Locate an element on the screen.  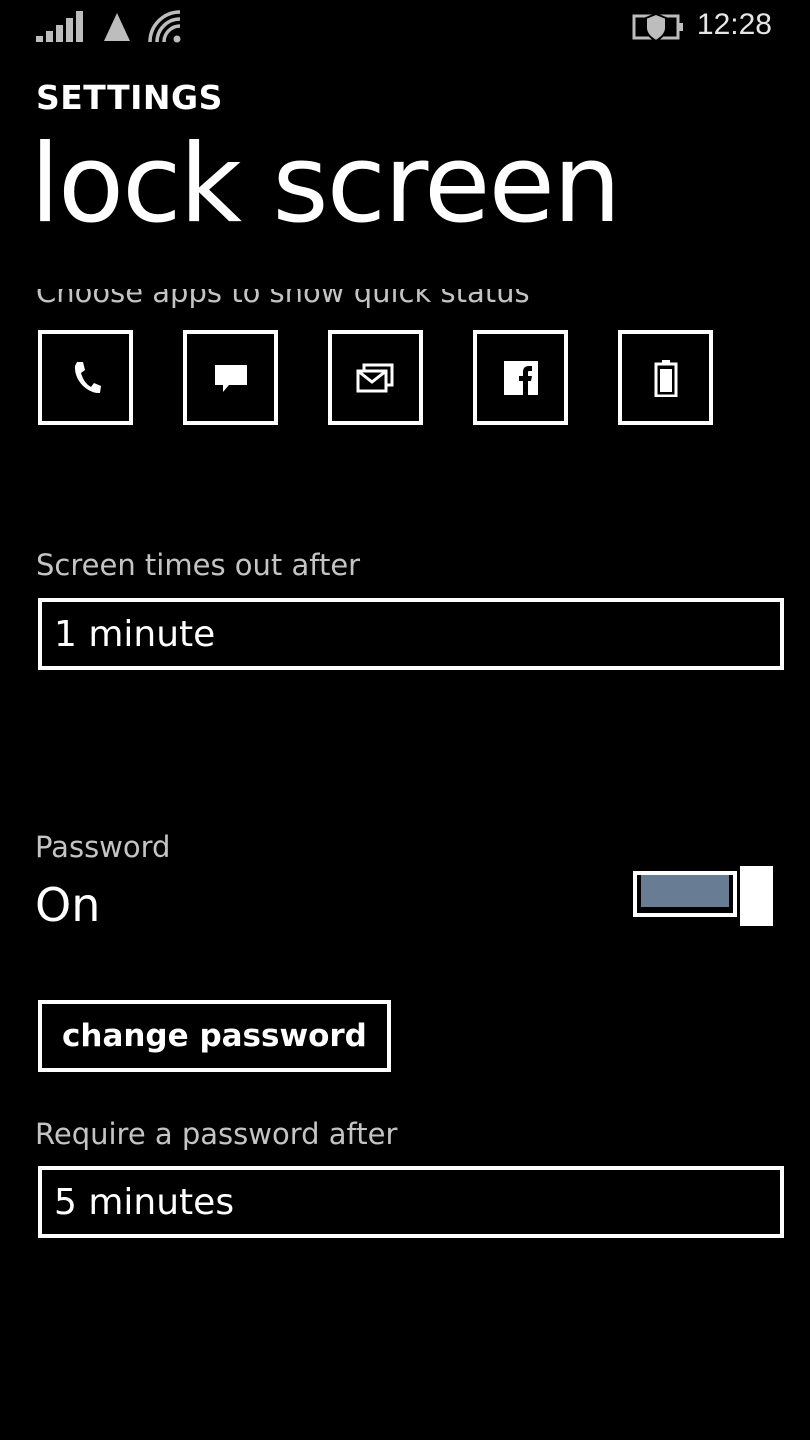
toggle-thumb is located at coordinates (756, 896).